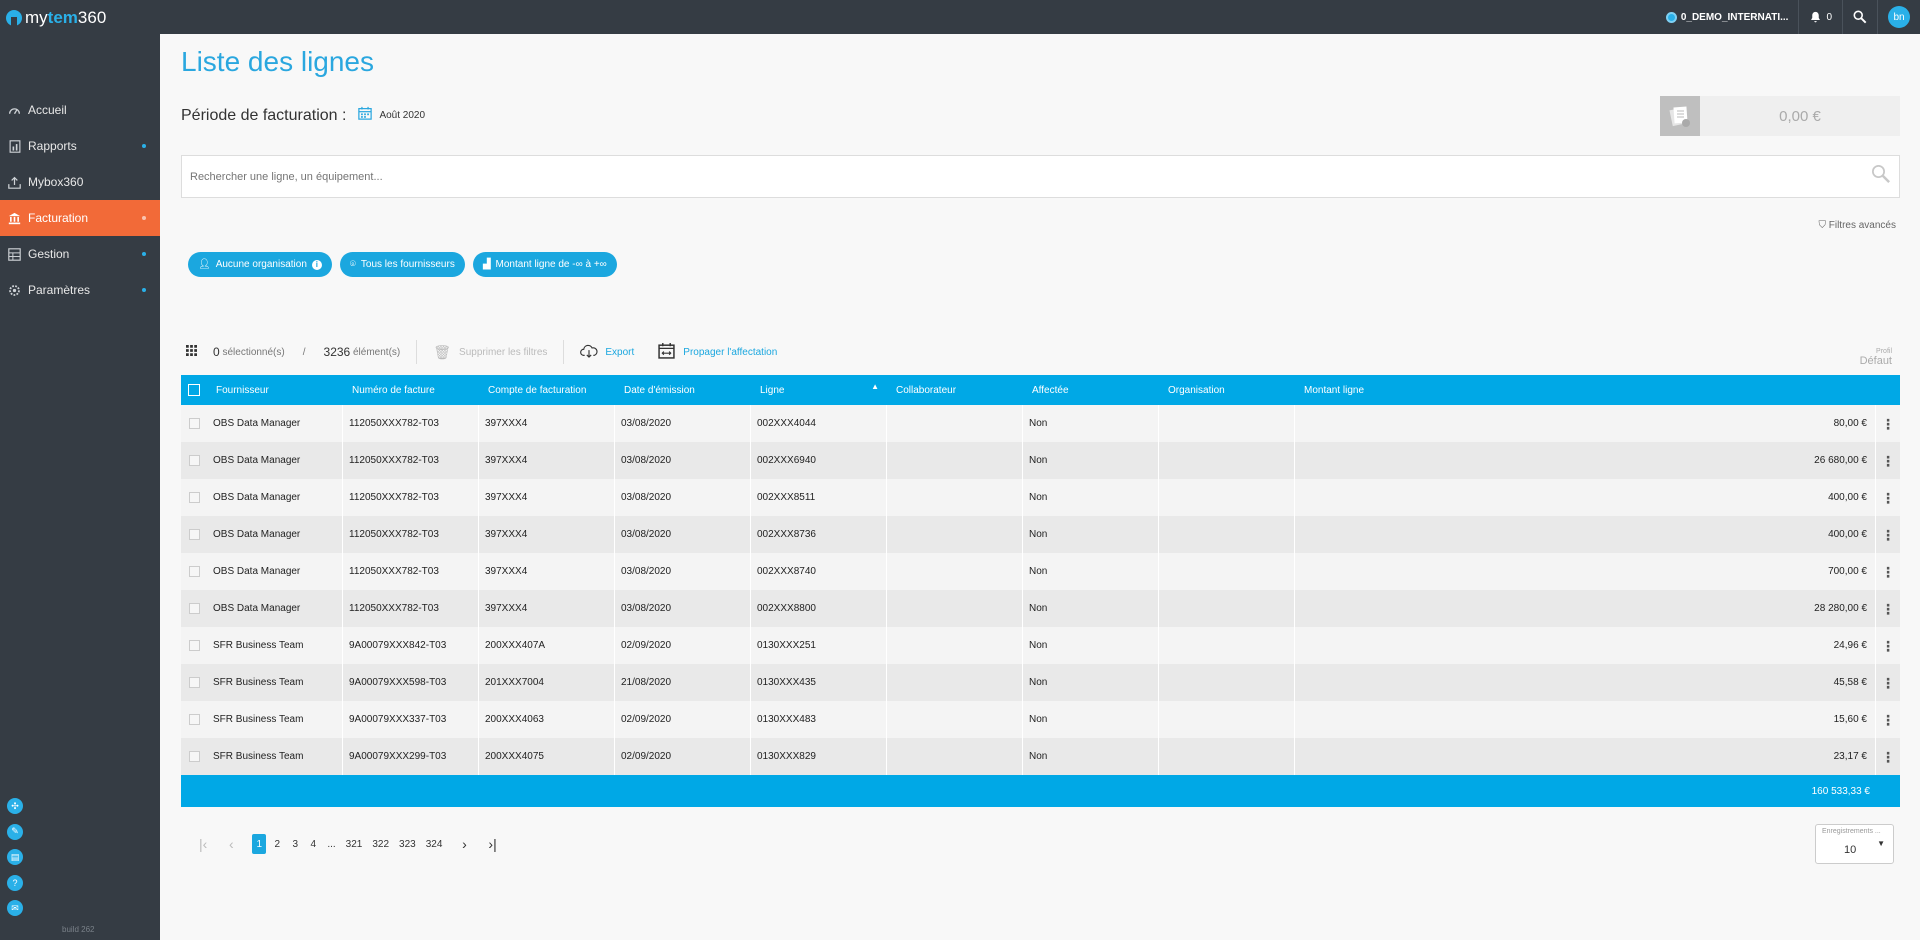  Describe the element at coordinates (354, 844) in the screenshot. I see `page-number: 321` at that location.